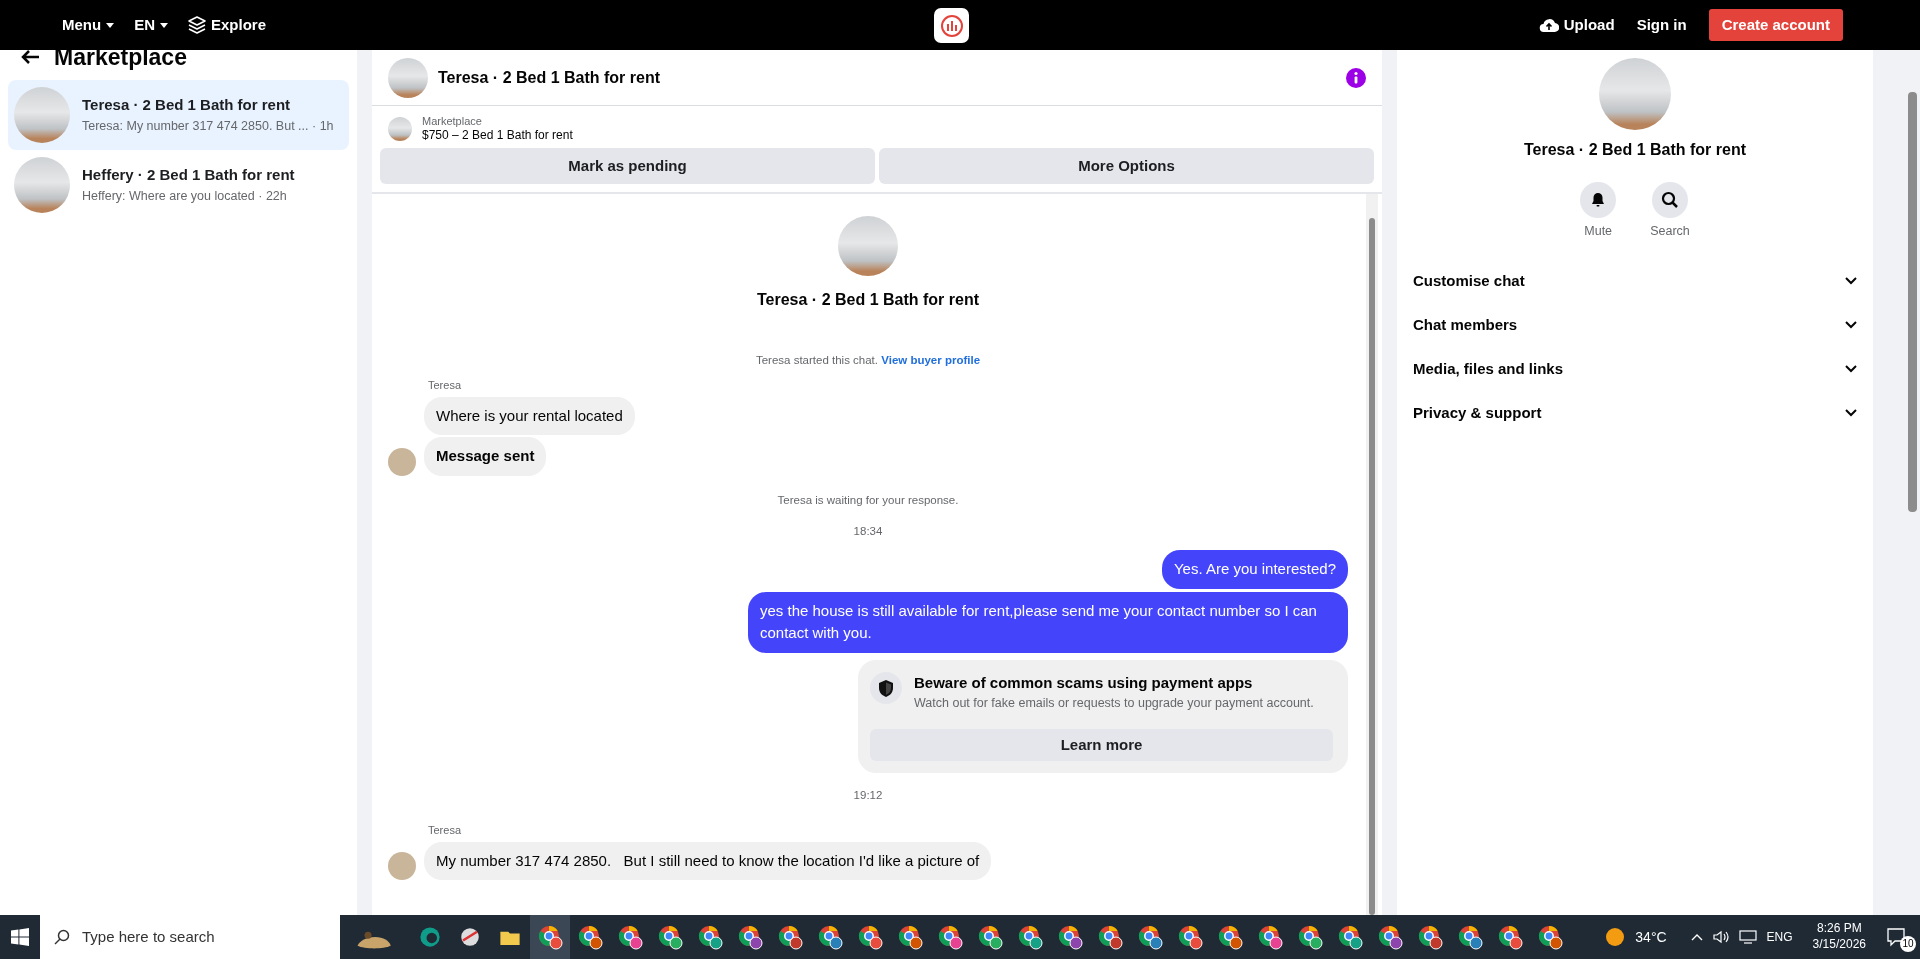 The height and width of the screenshot is (959, 1920). I want to click on layers-icon, so click(197, 25).